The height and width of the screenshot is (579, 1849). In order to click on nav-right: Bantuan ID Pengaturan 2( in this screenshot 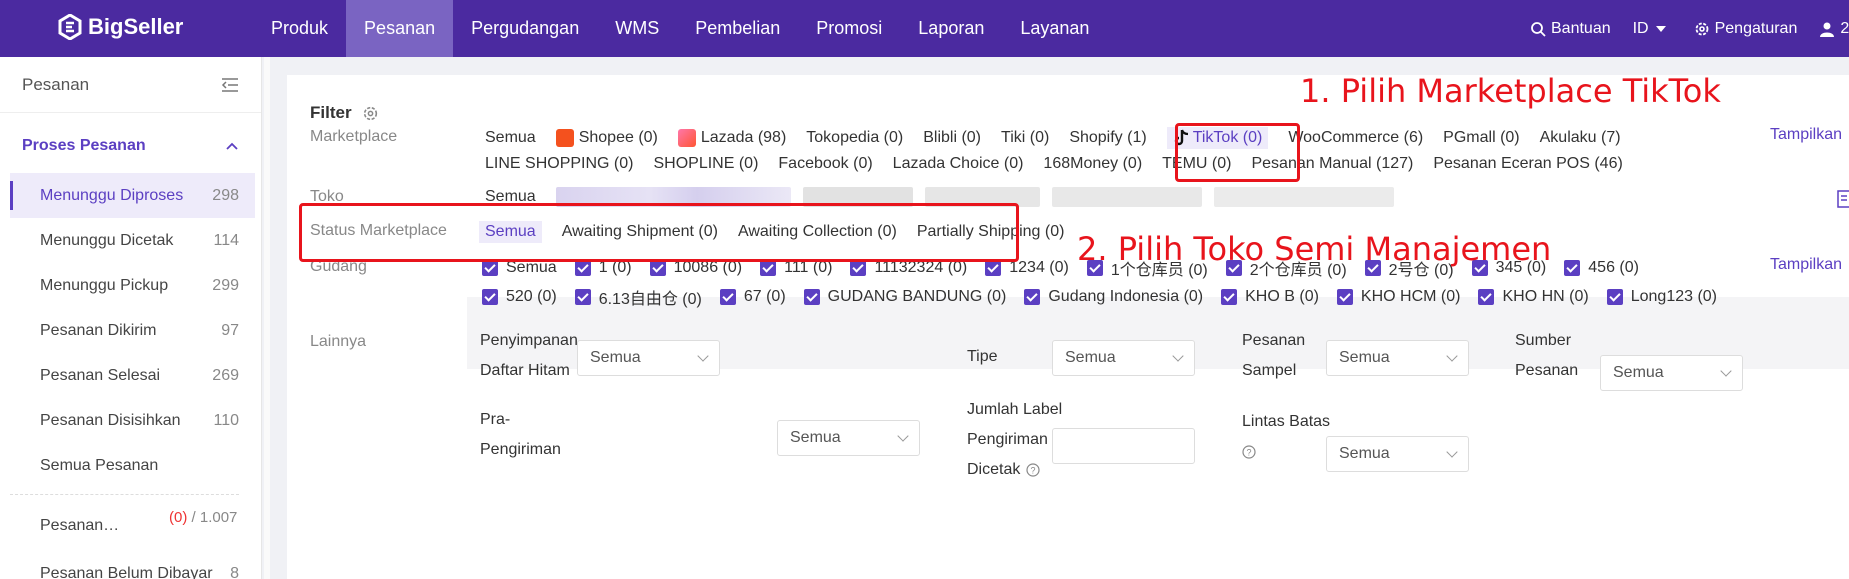, I will do `click(1689, 28)`.